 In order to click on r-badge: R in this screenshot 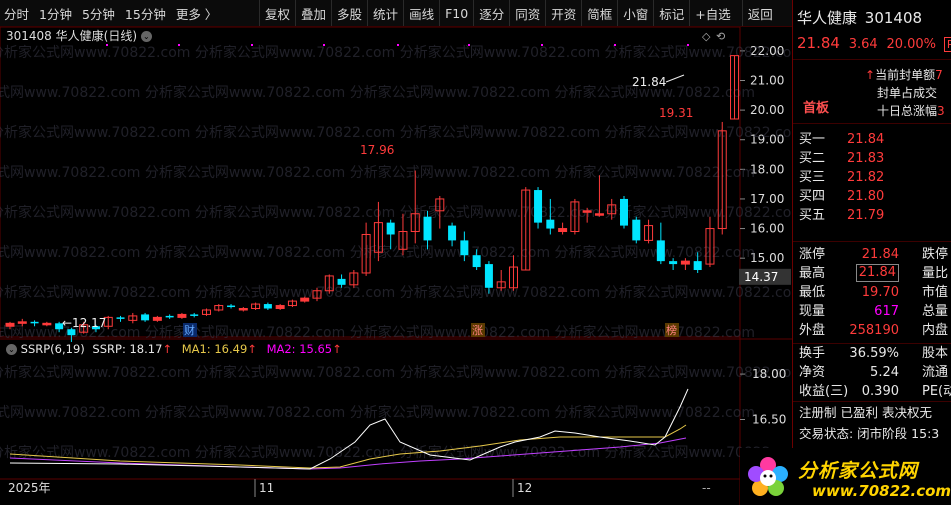, I will do `click(947, 44)`.